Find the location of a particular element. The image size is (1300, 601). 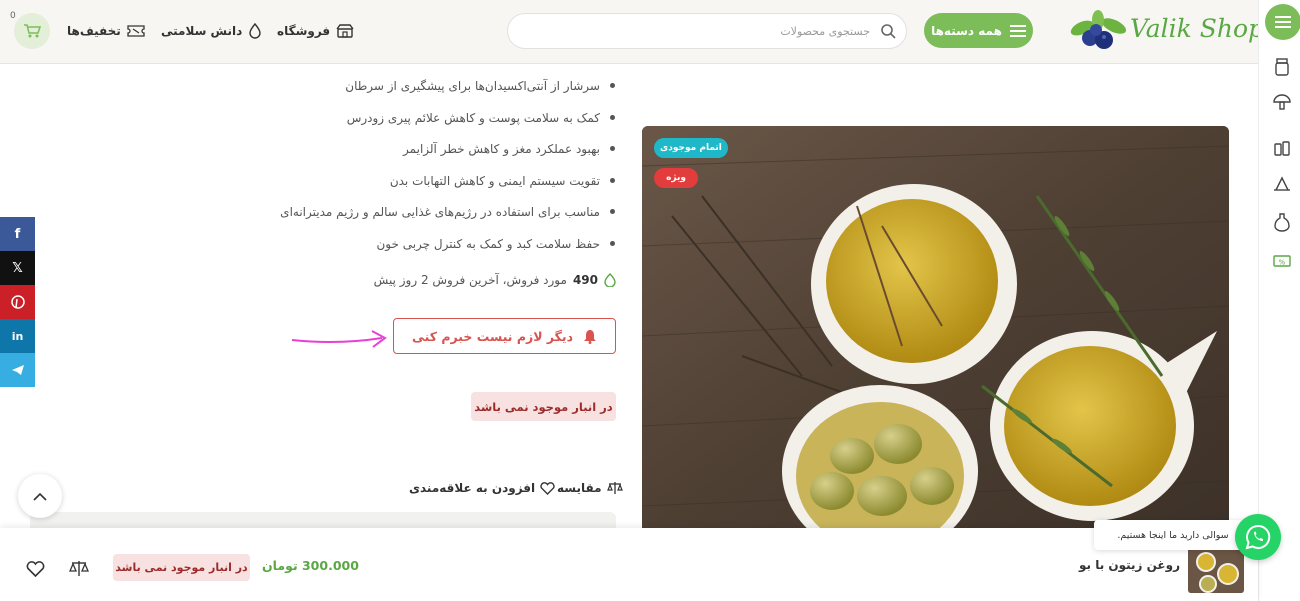

pinterest-icon is located at coordinates (17, 302).